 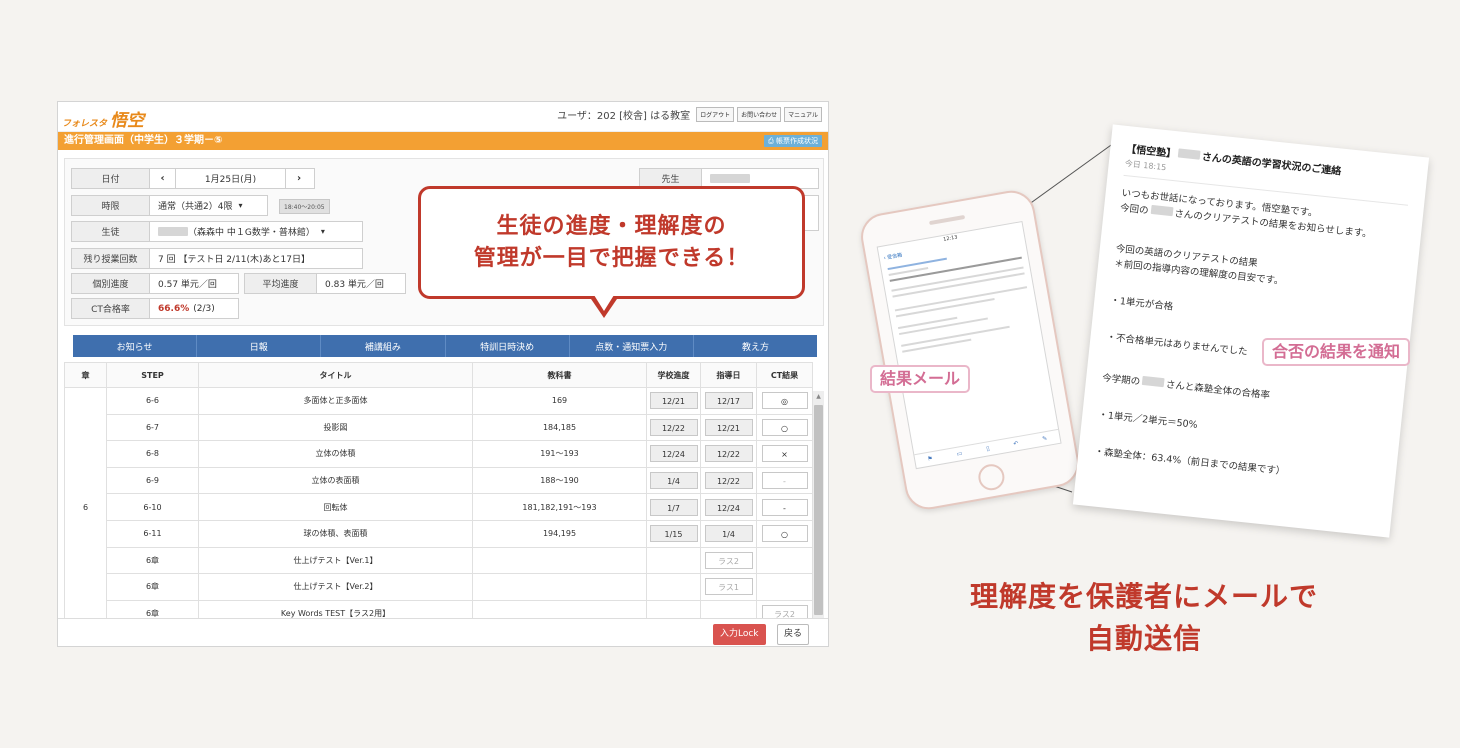 What do you see at coordinates (673, 481) in the screenshot?
I see `school-progress-box: 1/4` at bounding box center [673, 481].